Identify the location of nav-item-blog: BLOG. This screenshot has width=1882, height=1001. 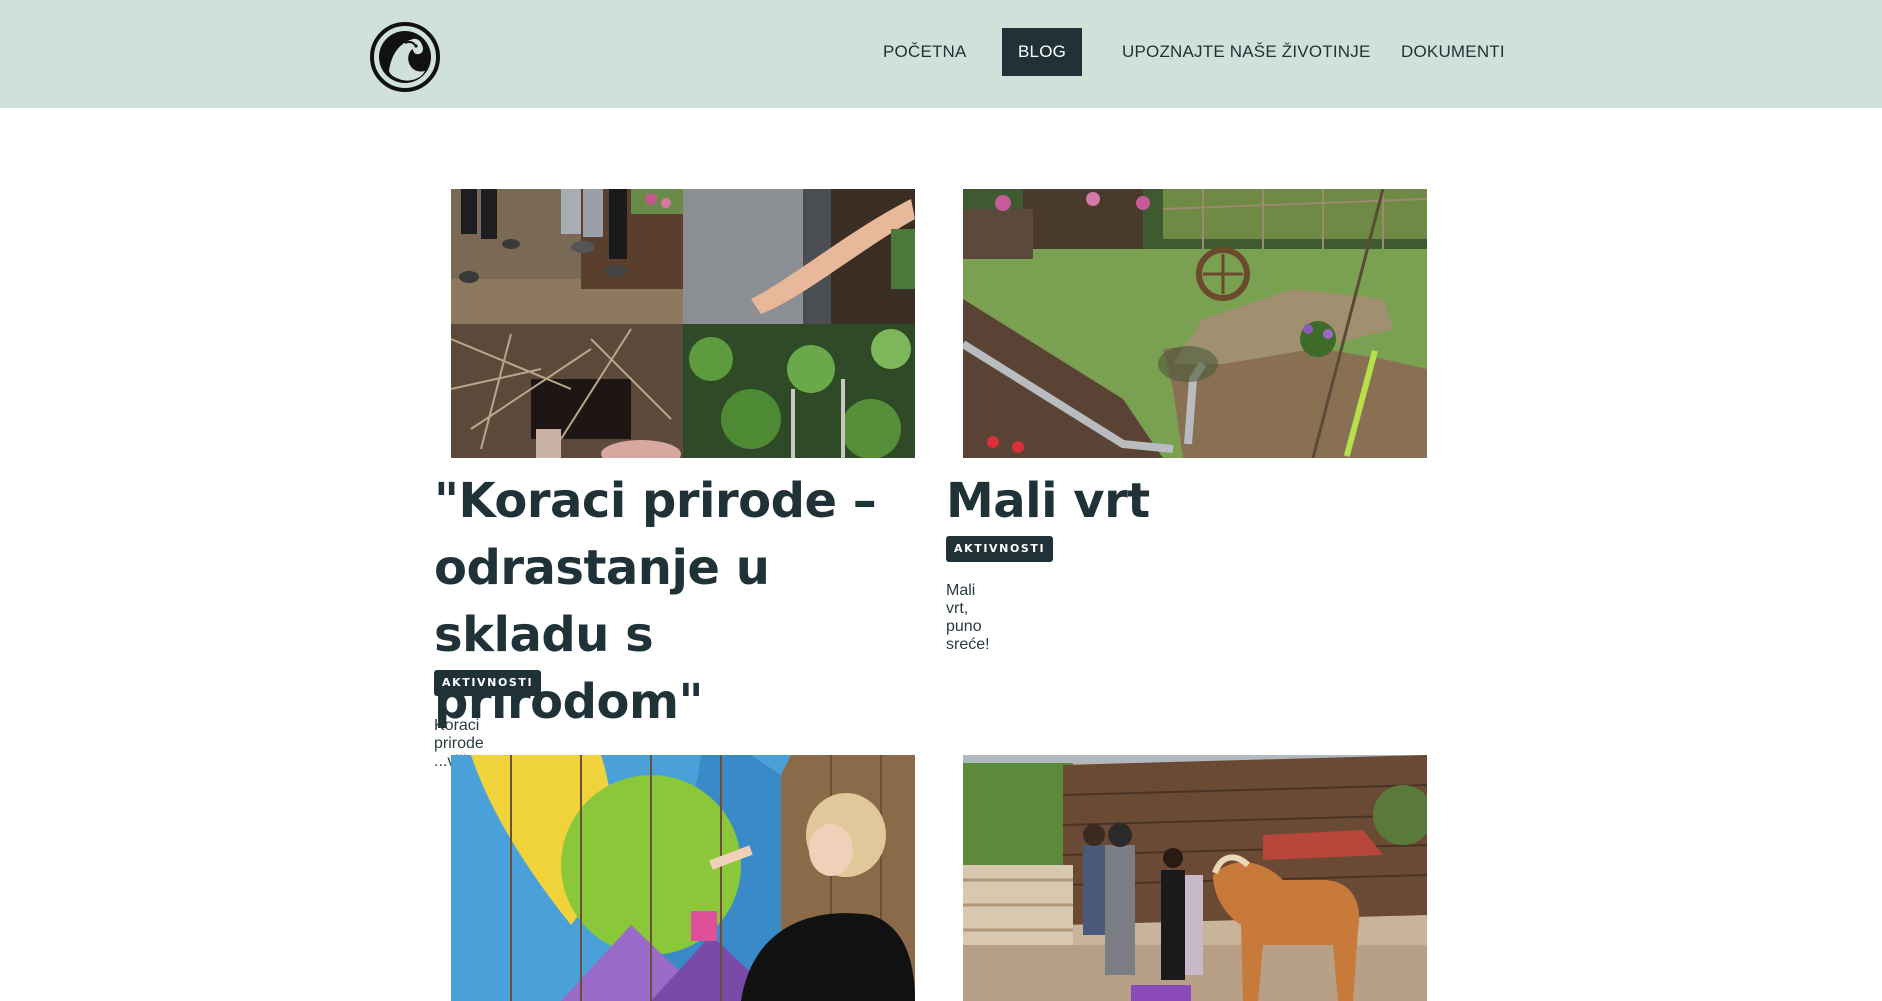
(1042, 52).